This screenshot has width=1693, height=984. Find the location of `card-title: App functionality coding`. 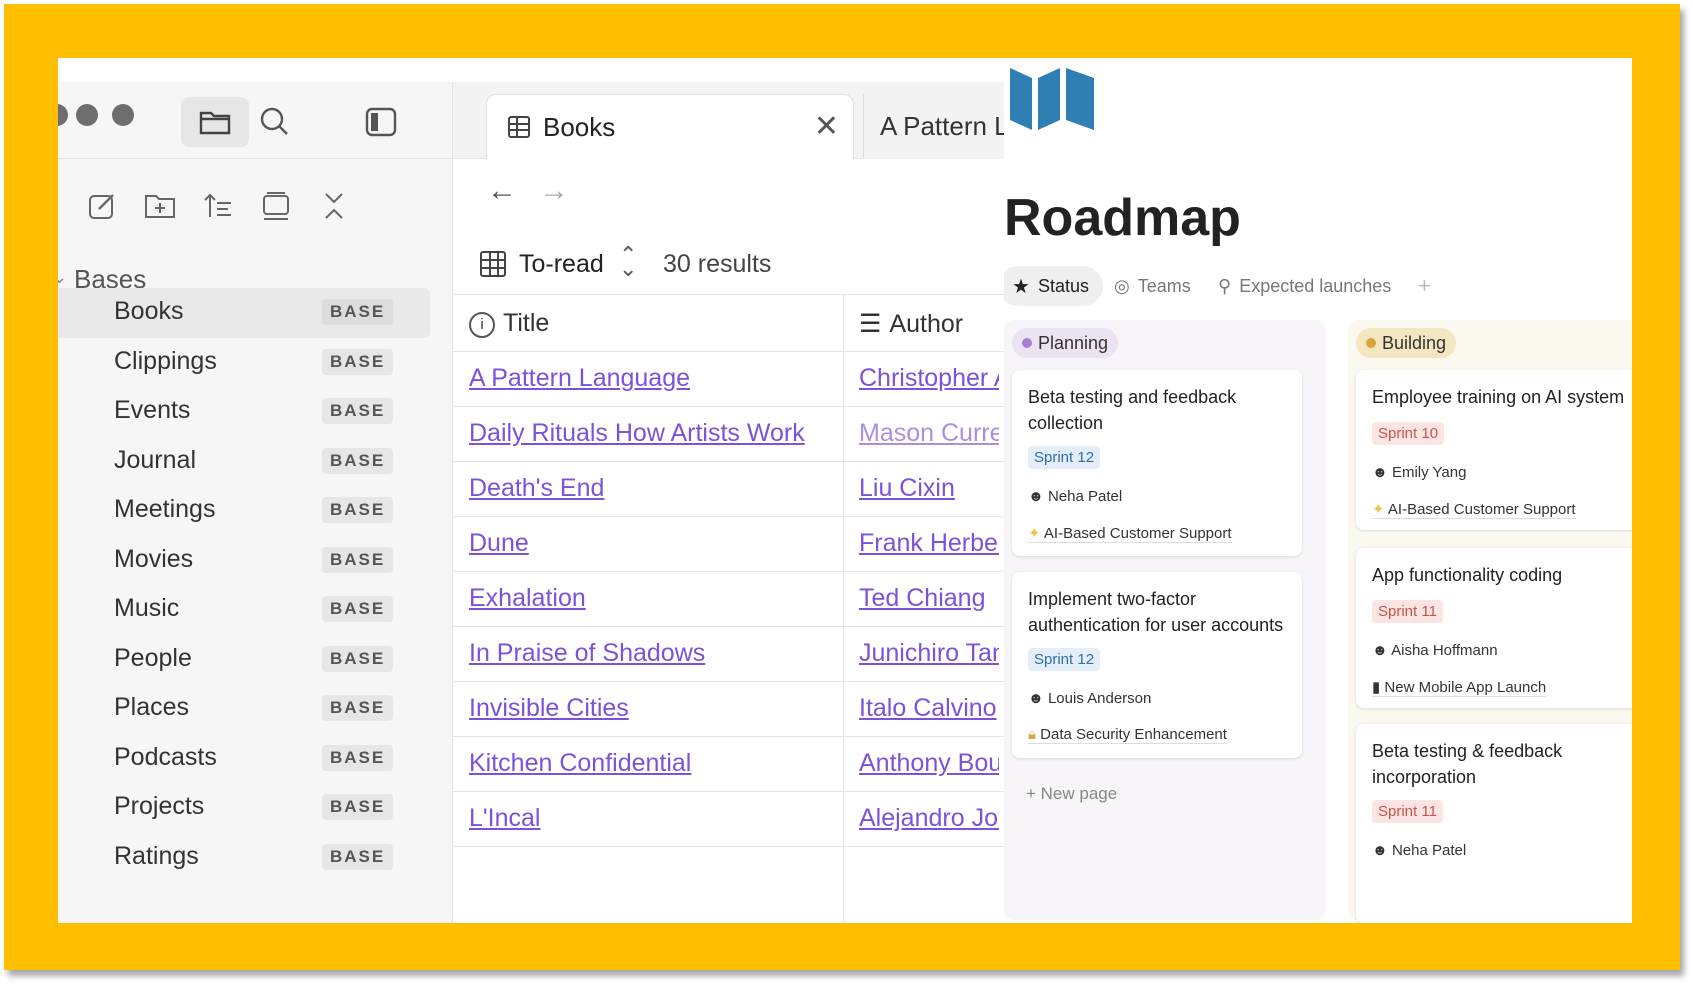

card-title: App functionality coding is located at coordinates (1467, 575).